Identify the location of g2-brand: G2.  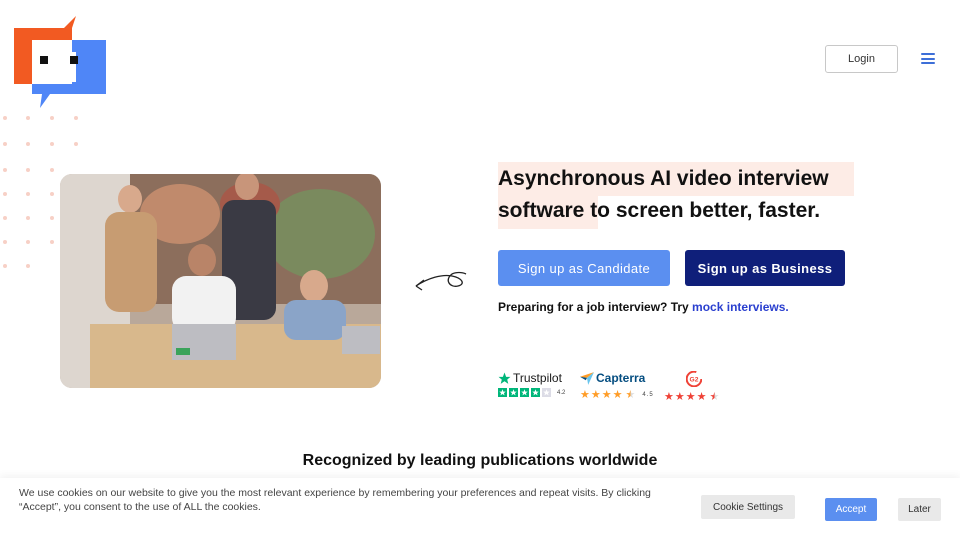
(694, 380).